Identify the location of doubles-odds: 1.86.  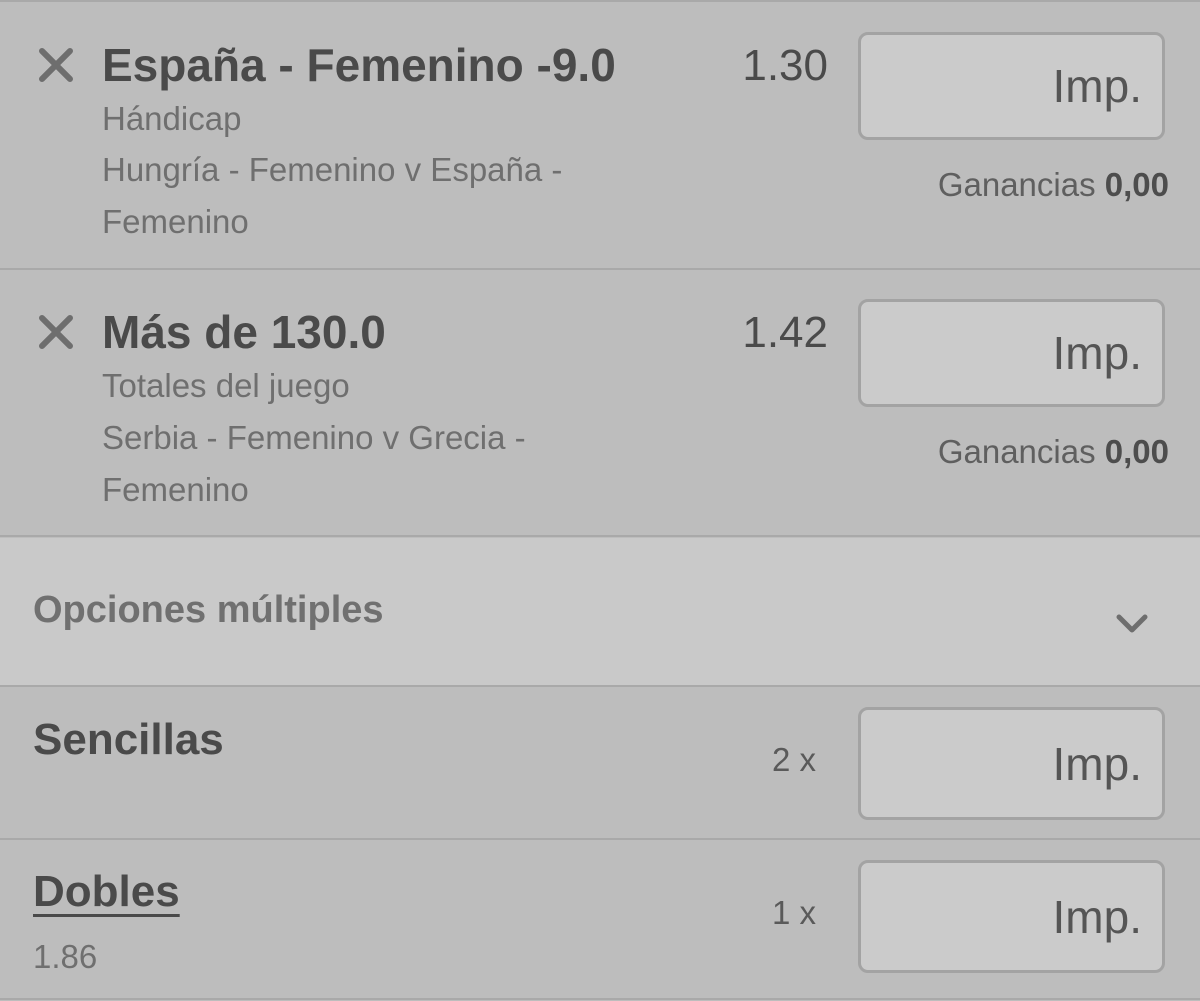
(65, 956).